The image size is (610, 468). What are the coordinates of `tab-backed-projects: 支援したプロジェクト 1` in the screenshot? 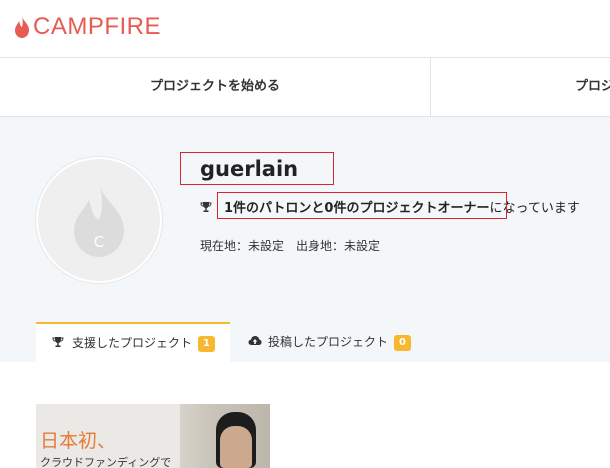 It's located at (133, 342).